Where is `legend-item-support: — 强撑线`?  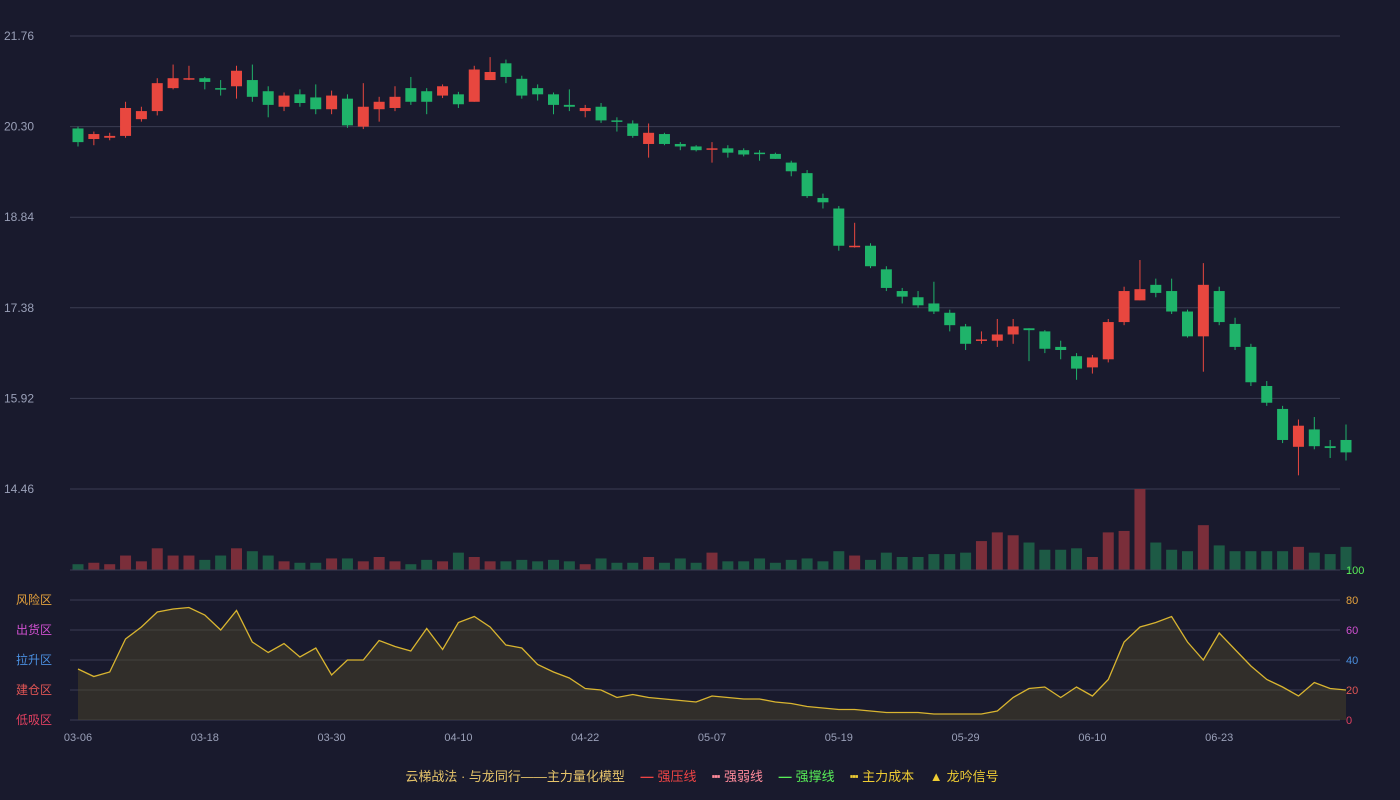
legend-item-support: — 强撑线 is located at coordinates (807, 775).